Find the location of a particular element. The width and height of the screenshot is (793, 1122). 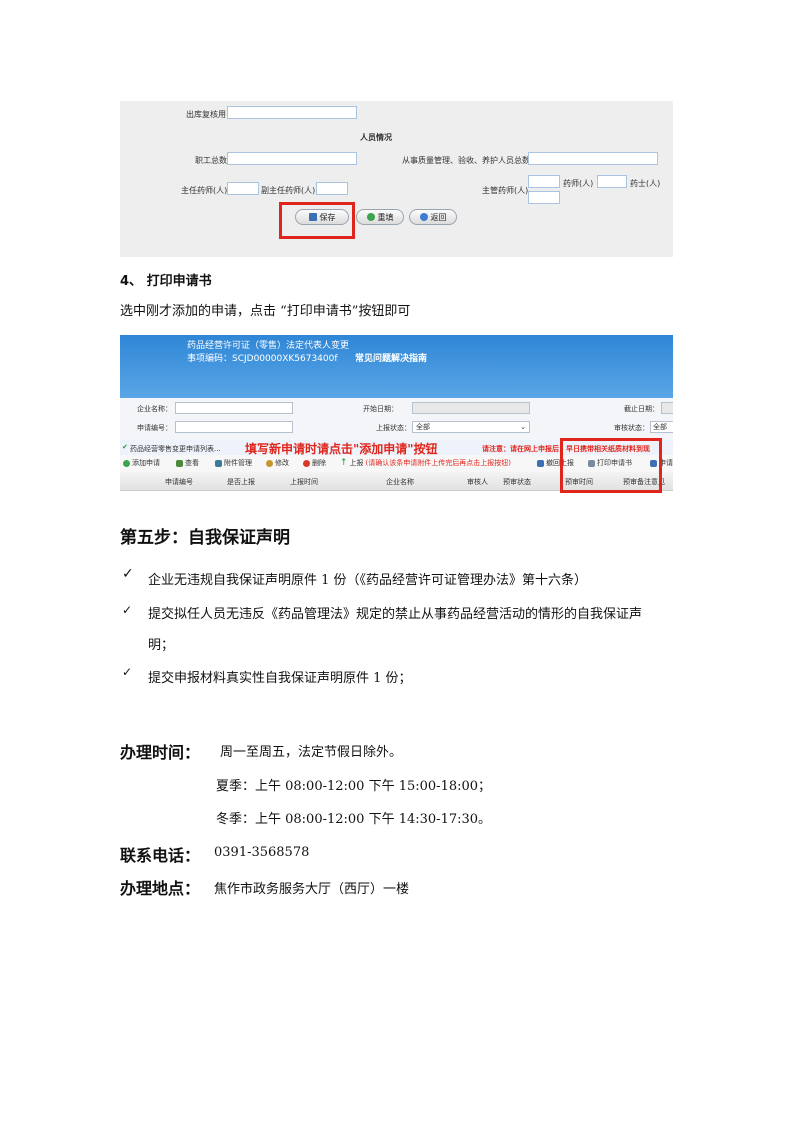

review-status-select: 全部 is located at coordinates (661, 427).